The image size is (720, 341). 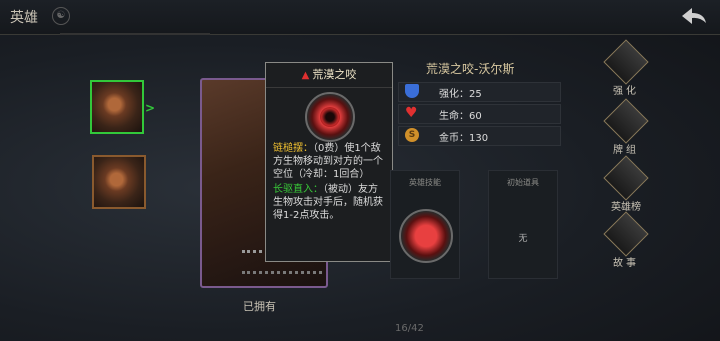 I want to click on owned-label: 已拥有, so click(x=259, y=306).